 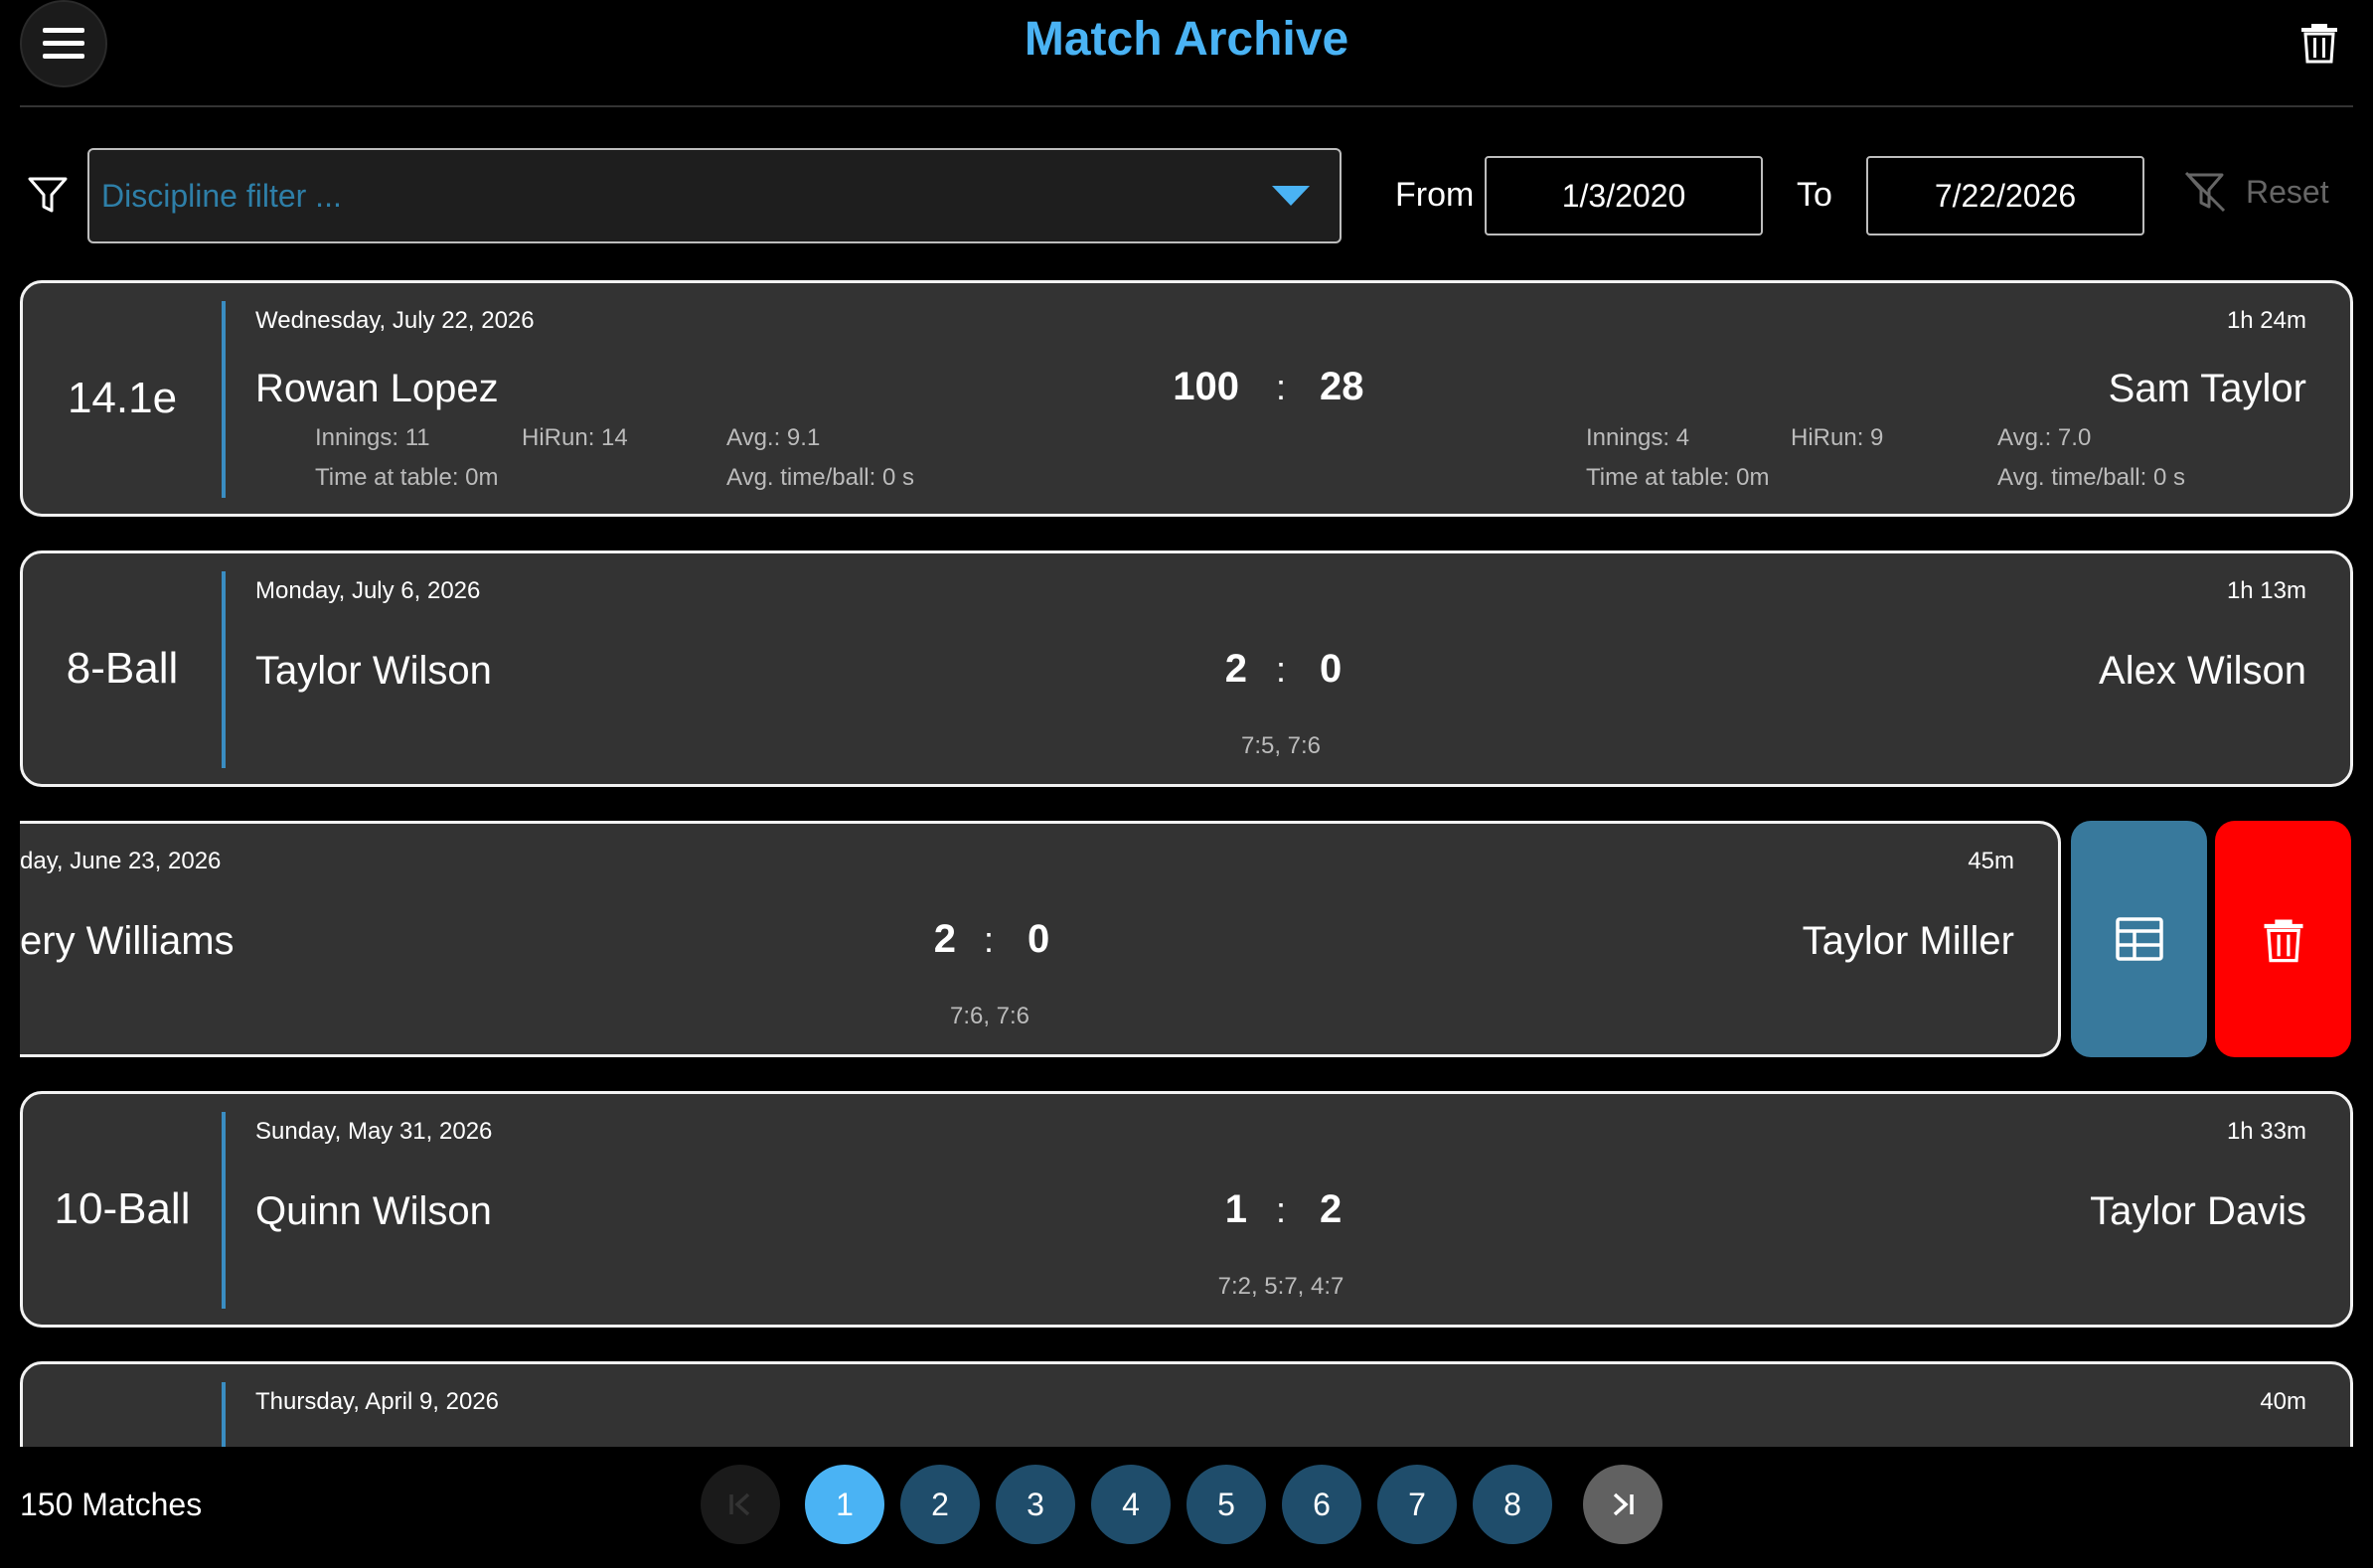 What do you see at coordinates (2005, 196) in the screenshot?
I see `to-date-field: 7/22/2026` at bounding box center [2005, 196].